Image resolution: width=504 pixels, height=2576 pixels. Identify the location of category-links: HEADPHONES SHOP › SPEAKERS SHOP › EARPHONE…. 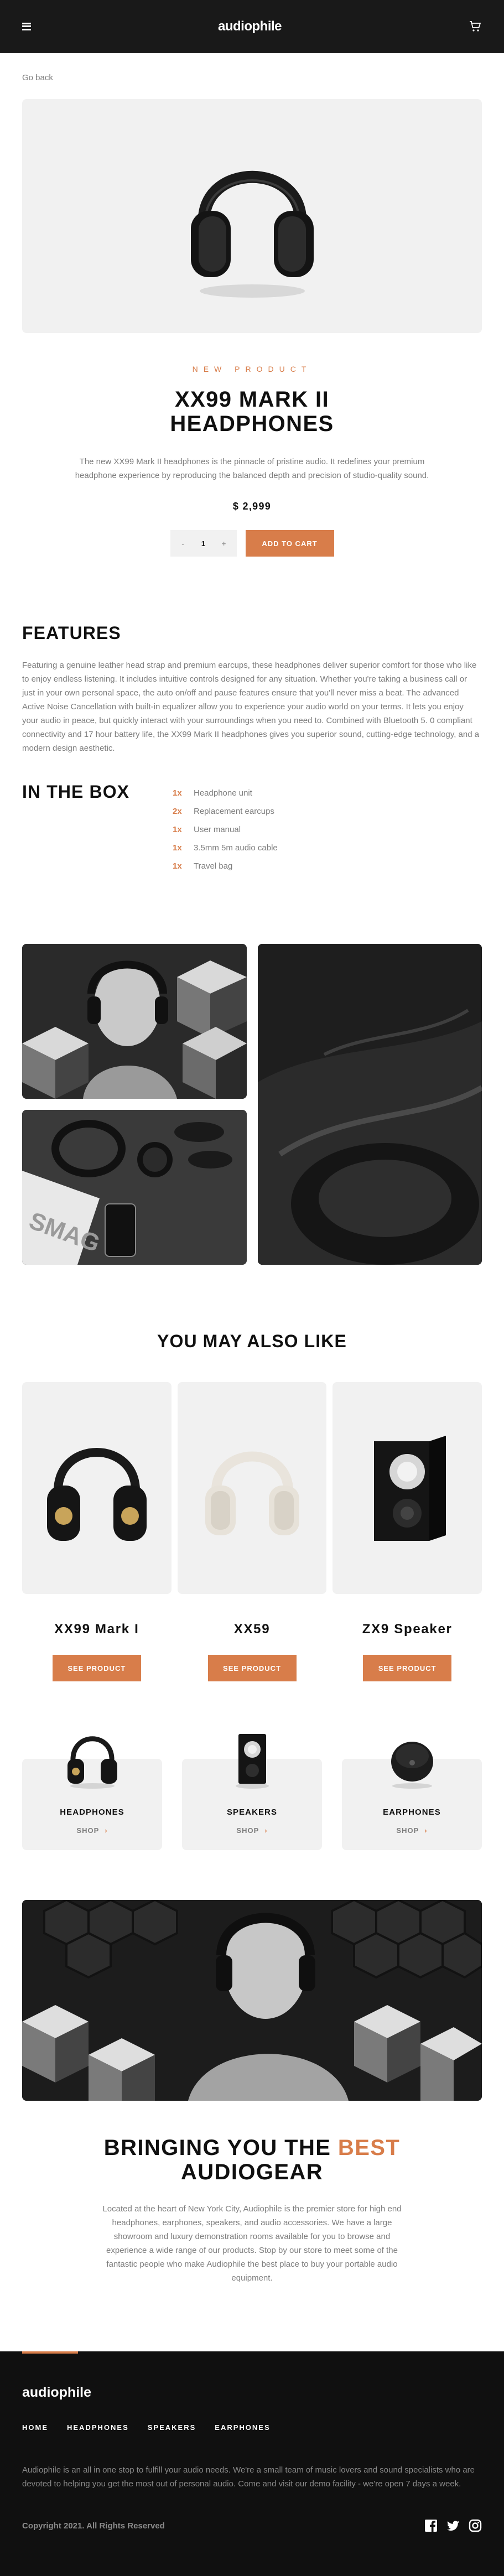
(252, 1791).